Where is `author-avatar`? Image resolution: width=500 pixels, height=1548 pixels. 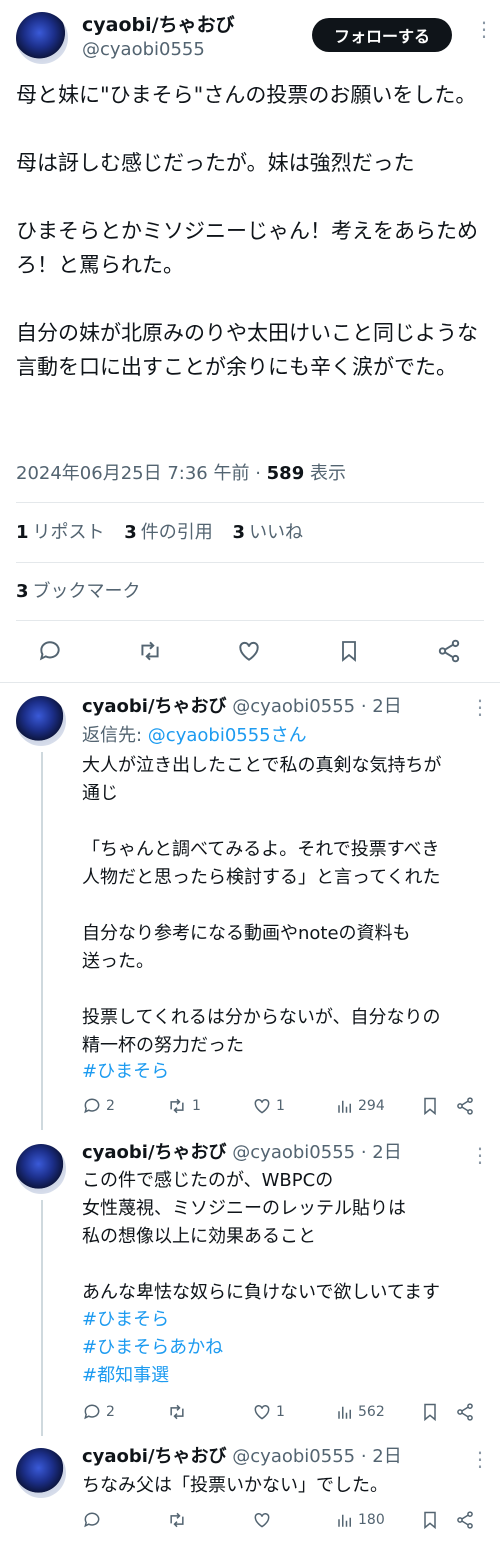 author-avatar is located at coordinates (42, 38).